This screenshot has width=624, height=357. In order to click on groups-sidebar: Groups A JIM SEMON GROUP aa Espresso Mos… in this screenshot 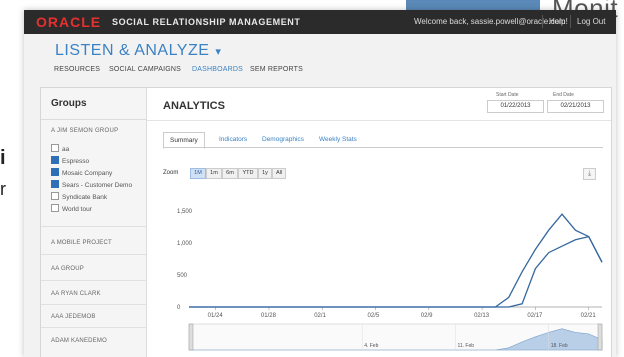, I will do `click(94, 222)`.